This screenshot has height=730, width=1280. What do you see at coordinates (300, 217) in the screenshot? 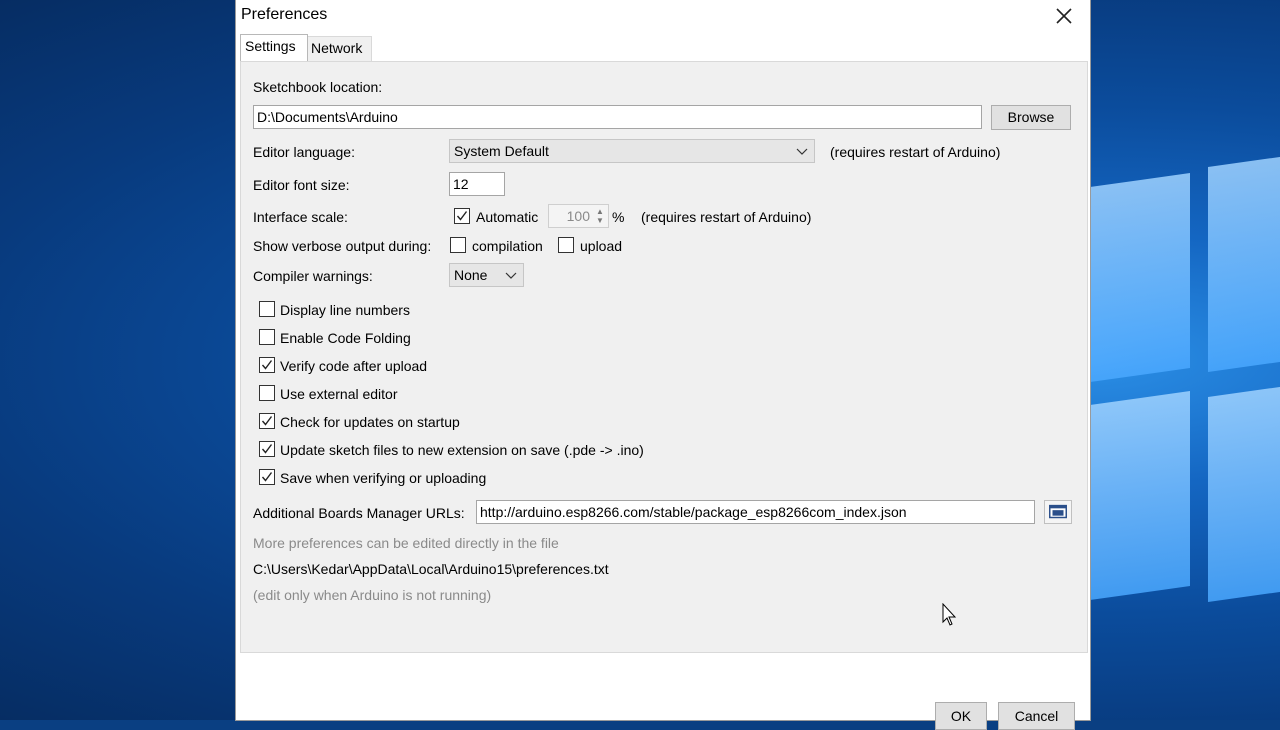
I see `interface-scale-label: Interface scale:` at bounding box center [300, 217].